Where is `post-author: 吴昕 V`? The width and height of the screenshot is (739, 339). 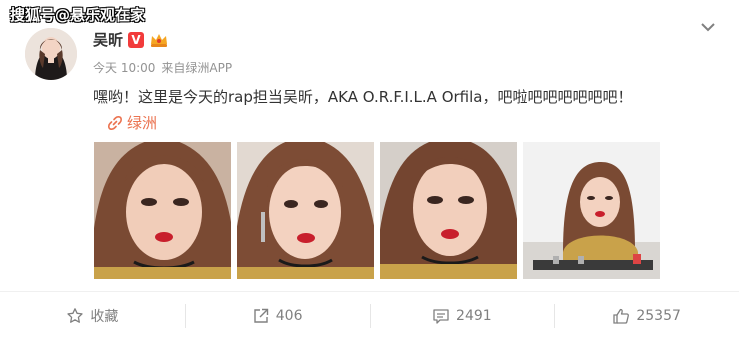
post-author: 吴昕 V is located at coordinates (131, 39).